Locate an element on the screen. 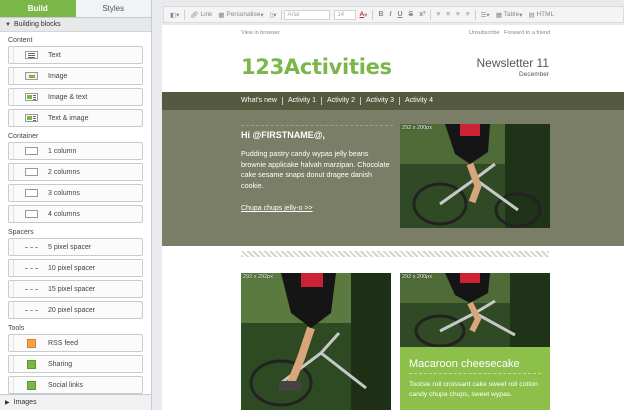 This screenshot has height=410, width=624. nav-item-activity-4: Activity 4 is located at coordinates (419, 101).